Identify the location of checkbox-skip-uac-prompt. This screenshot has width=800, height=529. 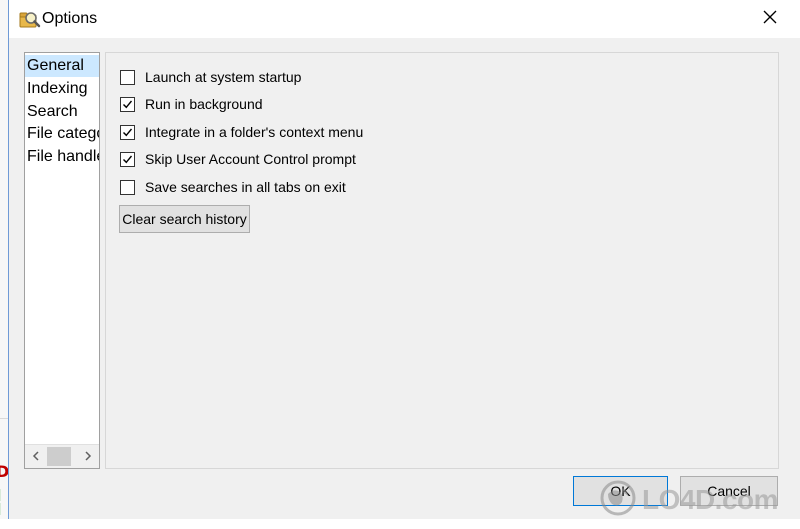
(127, 159).